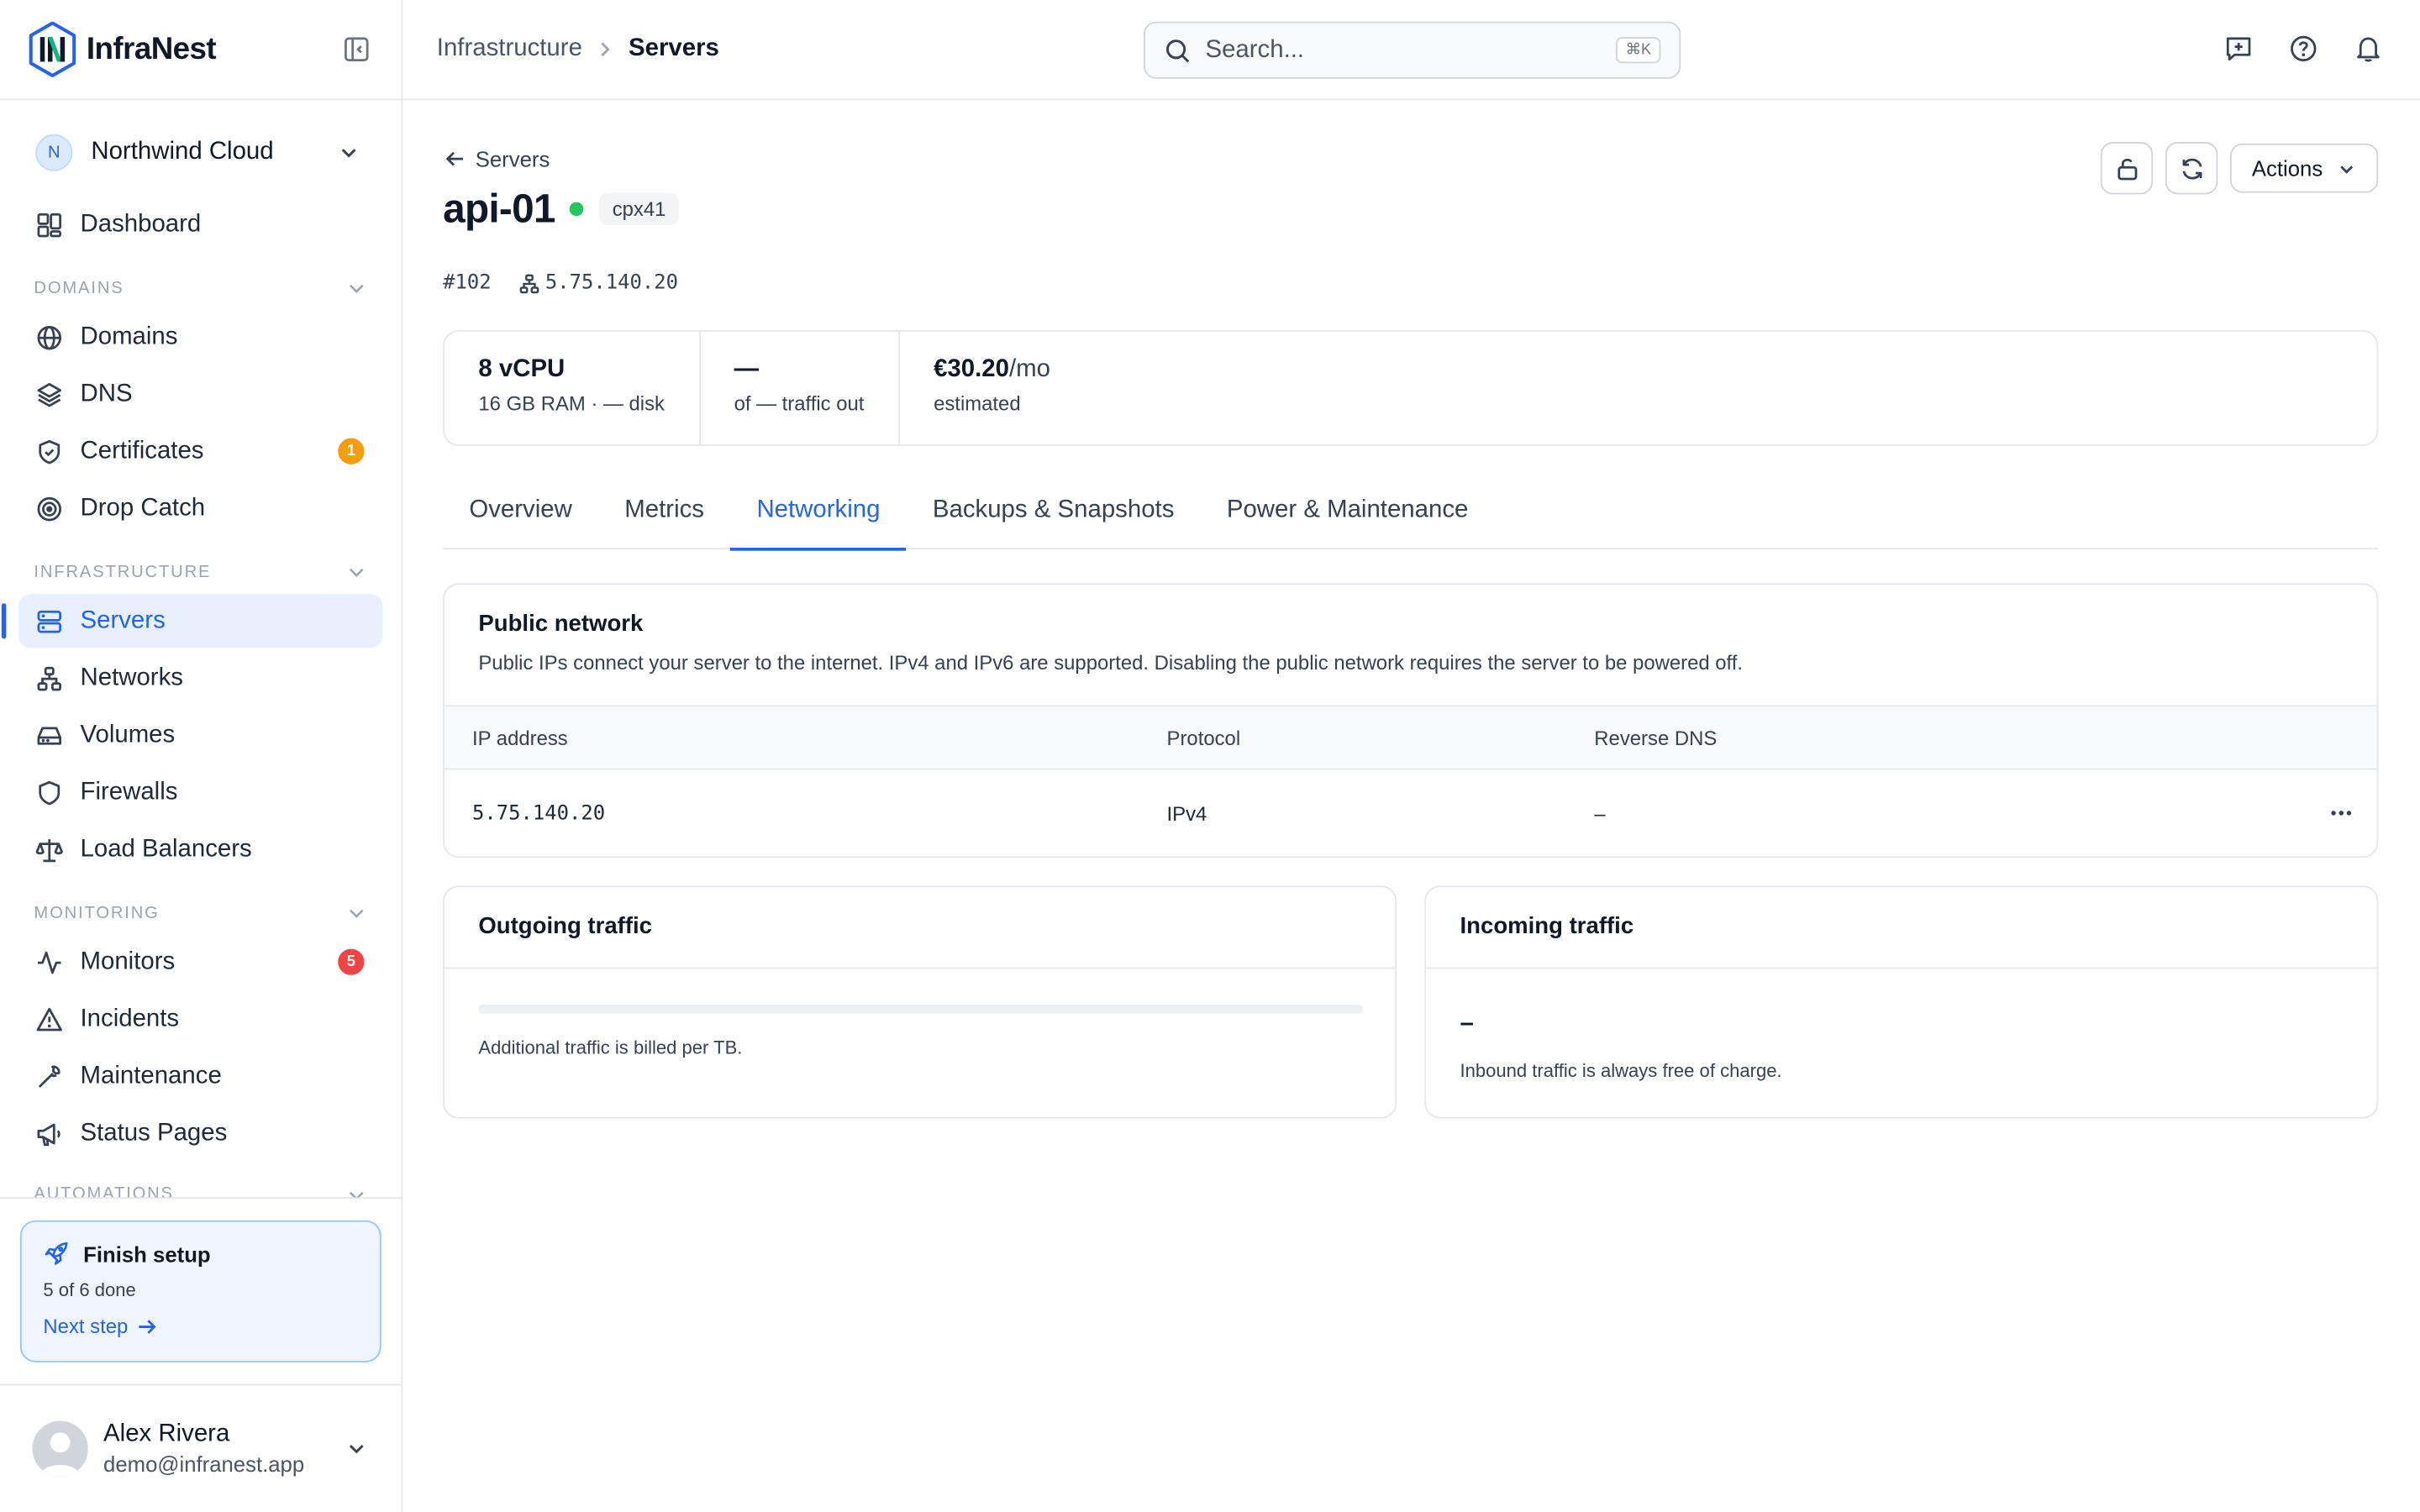 The image size is (2420, 1512). What do you see at coordinates (1467, 1024) in the screenshot?
I see `incoming-traffic-value: –` at bounding box center [1467, 1024].